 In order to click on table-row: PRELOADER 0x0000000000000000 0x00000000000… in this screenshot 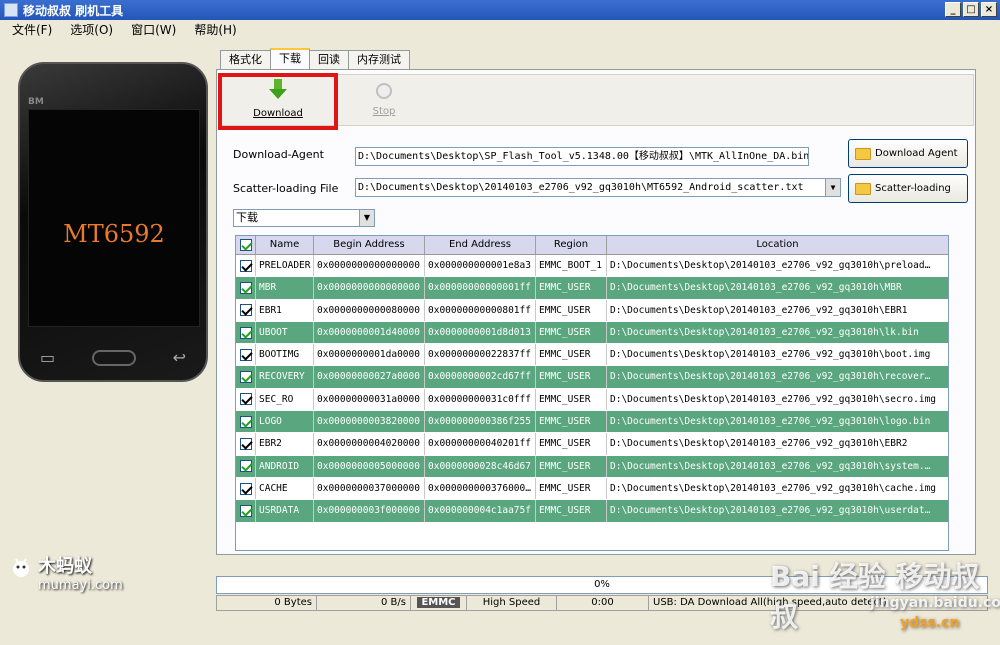, I will do `click(592, 266)`.